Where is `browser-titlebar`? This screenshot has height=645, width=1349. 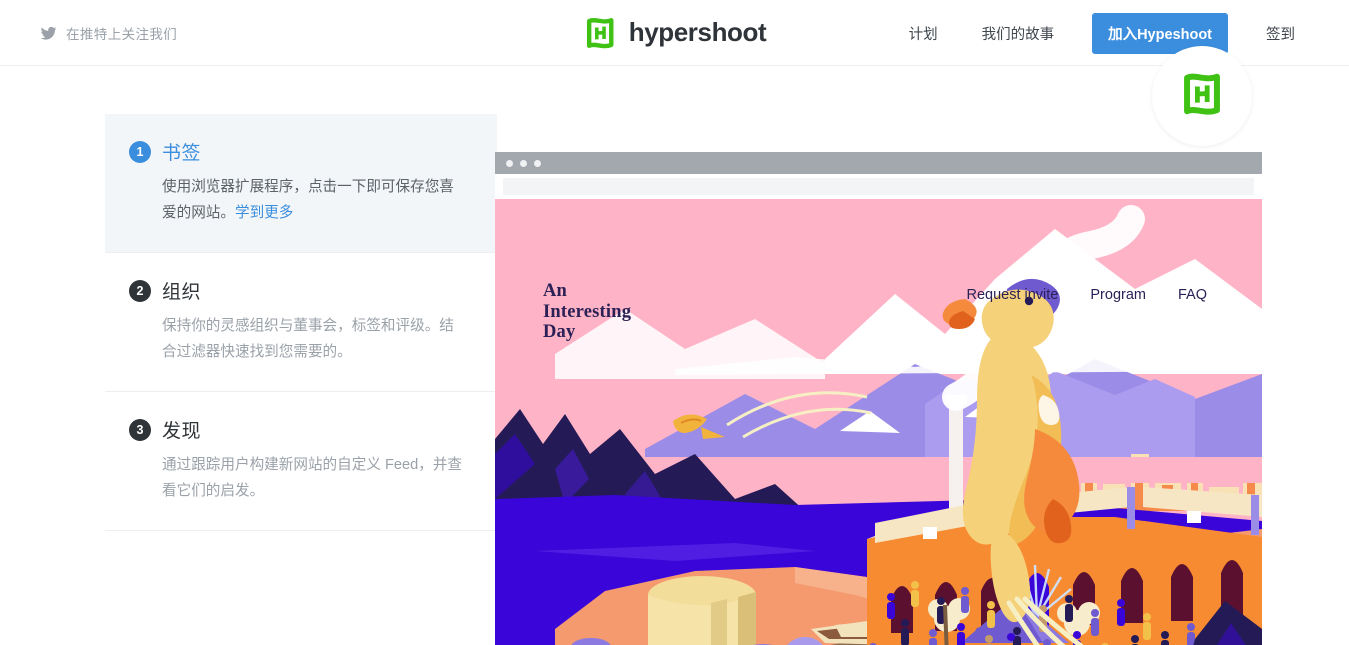
browser-titlebar is located at coordinates (878, 163).